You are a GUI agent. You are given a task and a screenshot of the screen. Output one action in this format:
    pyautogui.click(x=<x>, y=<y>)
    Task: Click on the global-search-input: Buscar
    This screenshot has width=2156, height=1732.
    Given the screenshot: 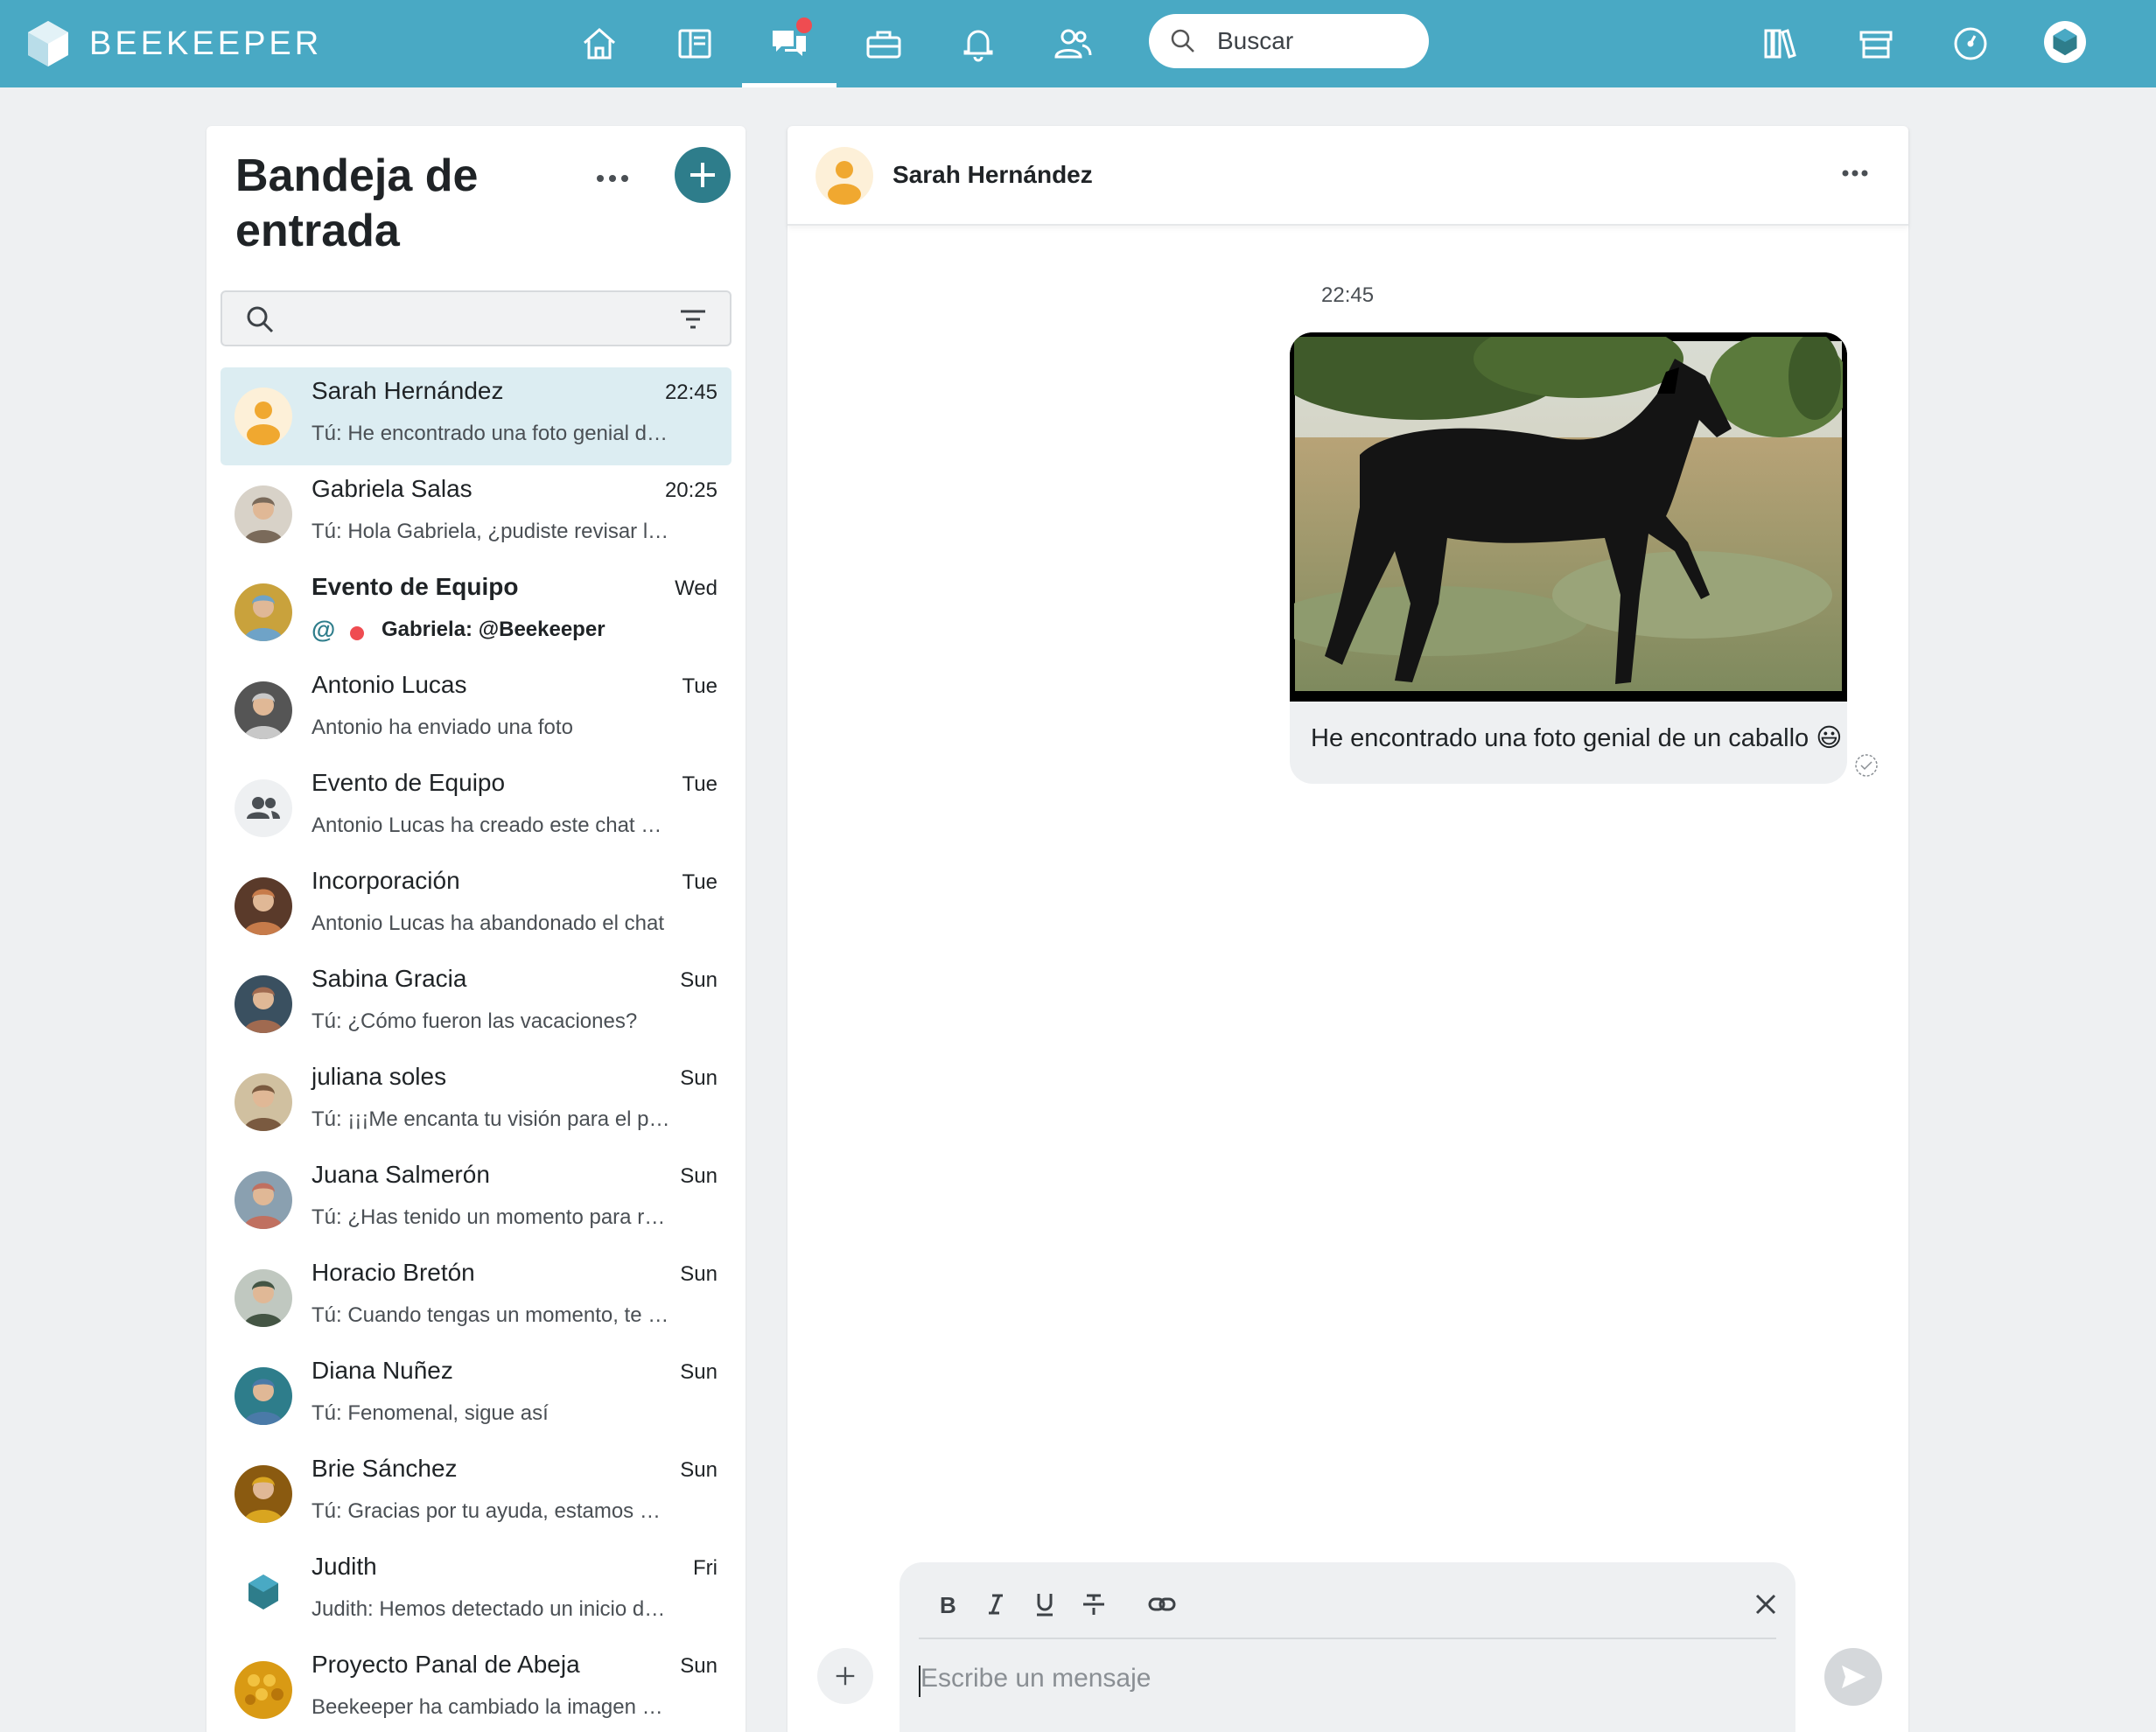 What is the action you would take?
    pyautogui.click(x=1289, y=41)
    